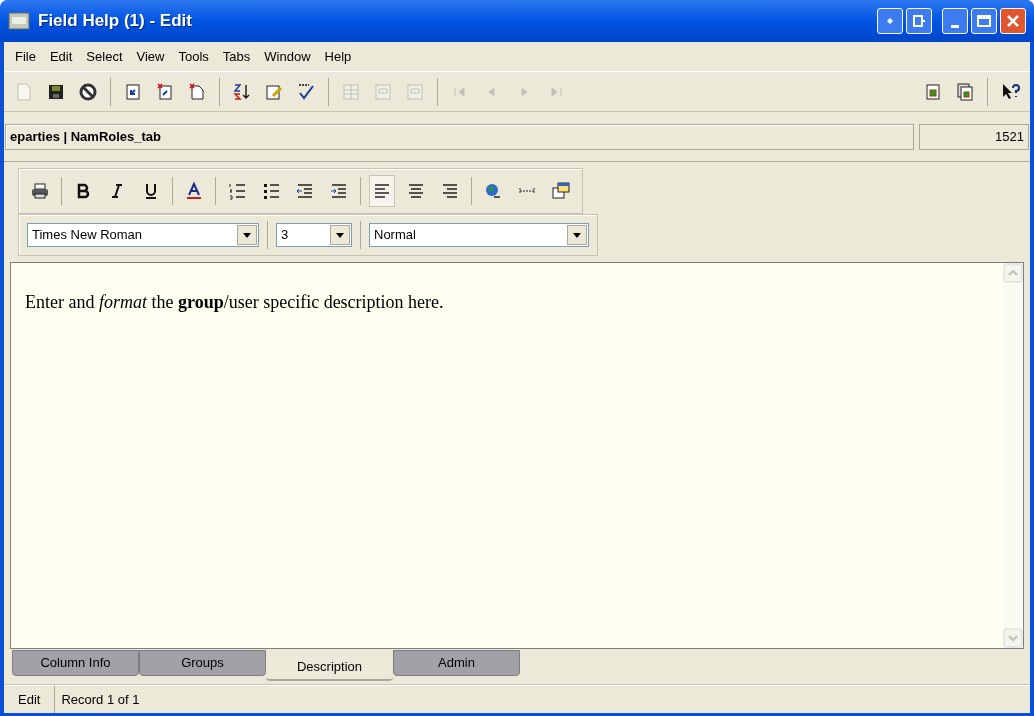 This screenshot has height=716, width=1034. Describe the element at coordinates (984, 21) in the screenshot. I see `maximize-button` at that location.